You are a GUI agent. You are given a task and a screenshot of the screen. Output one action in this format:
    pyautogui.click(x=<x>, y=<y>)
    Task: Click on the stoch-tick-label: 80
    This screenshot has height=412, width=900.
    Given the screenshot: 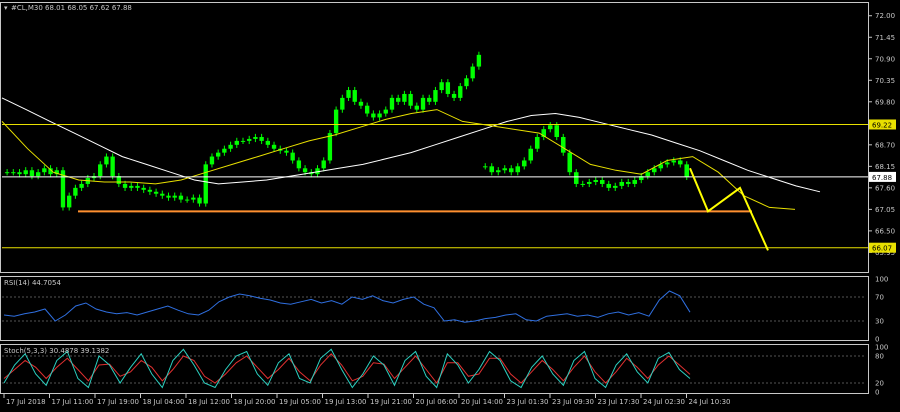 What is the action you would take?
    pyautogui.click(x=879, y=357)
    